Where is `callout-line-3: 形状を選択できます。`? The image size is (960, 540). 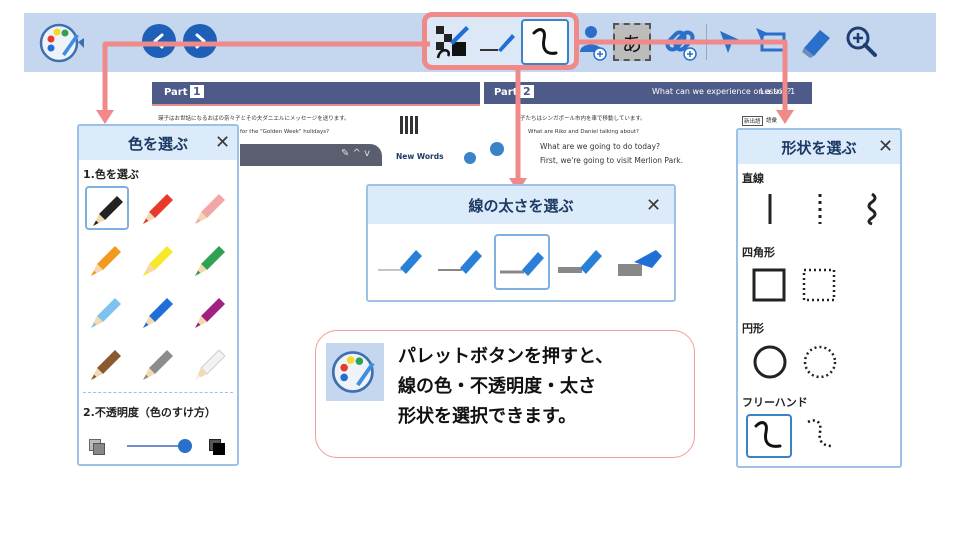 callout-line-3: 形状を選択できます。 is located at coordinates (487, 416).